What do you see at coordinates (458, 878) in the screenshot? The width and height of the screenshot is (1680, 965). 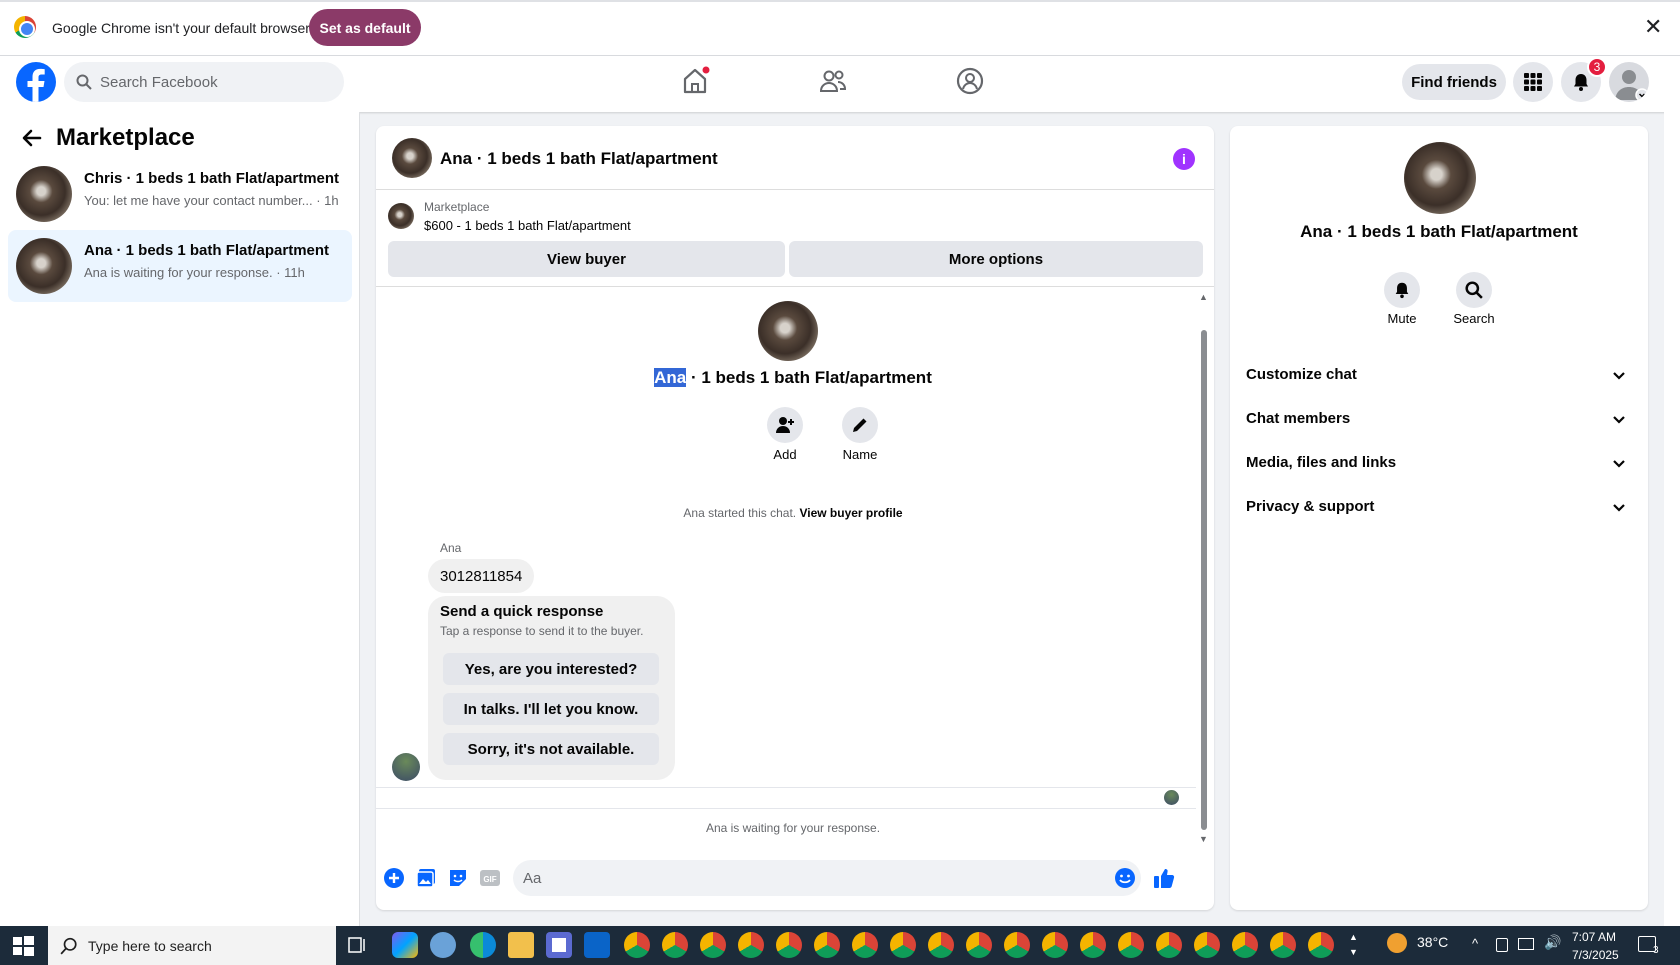 I see `sticker-icon` at bounding box center [458, 878].